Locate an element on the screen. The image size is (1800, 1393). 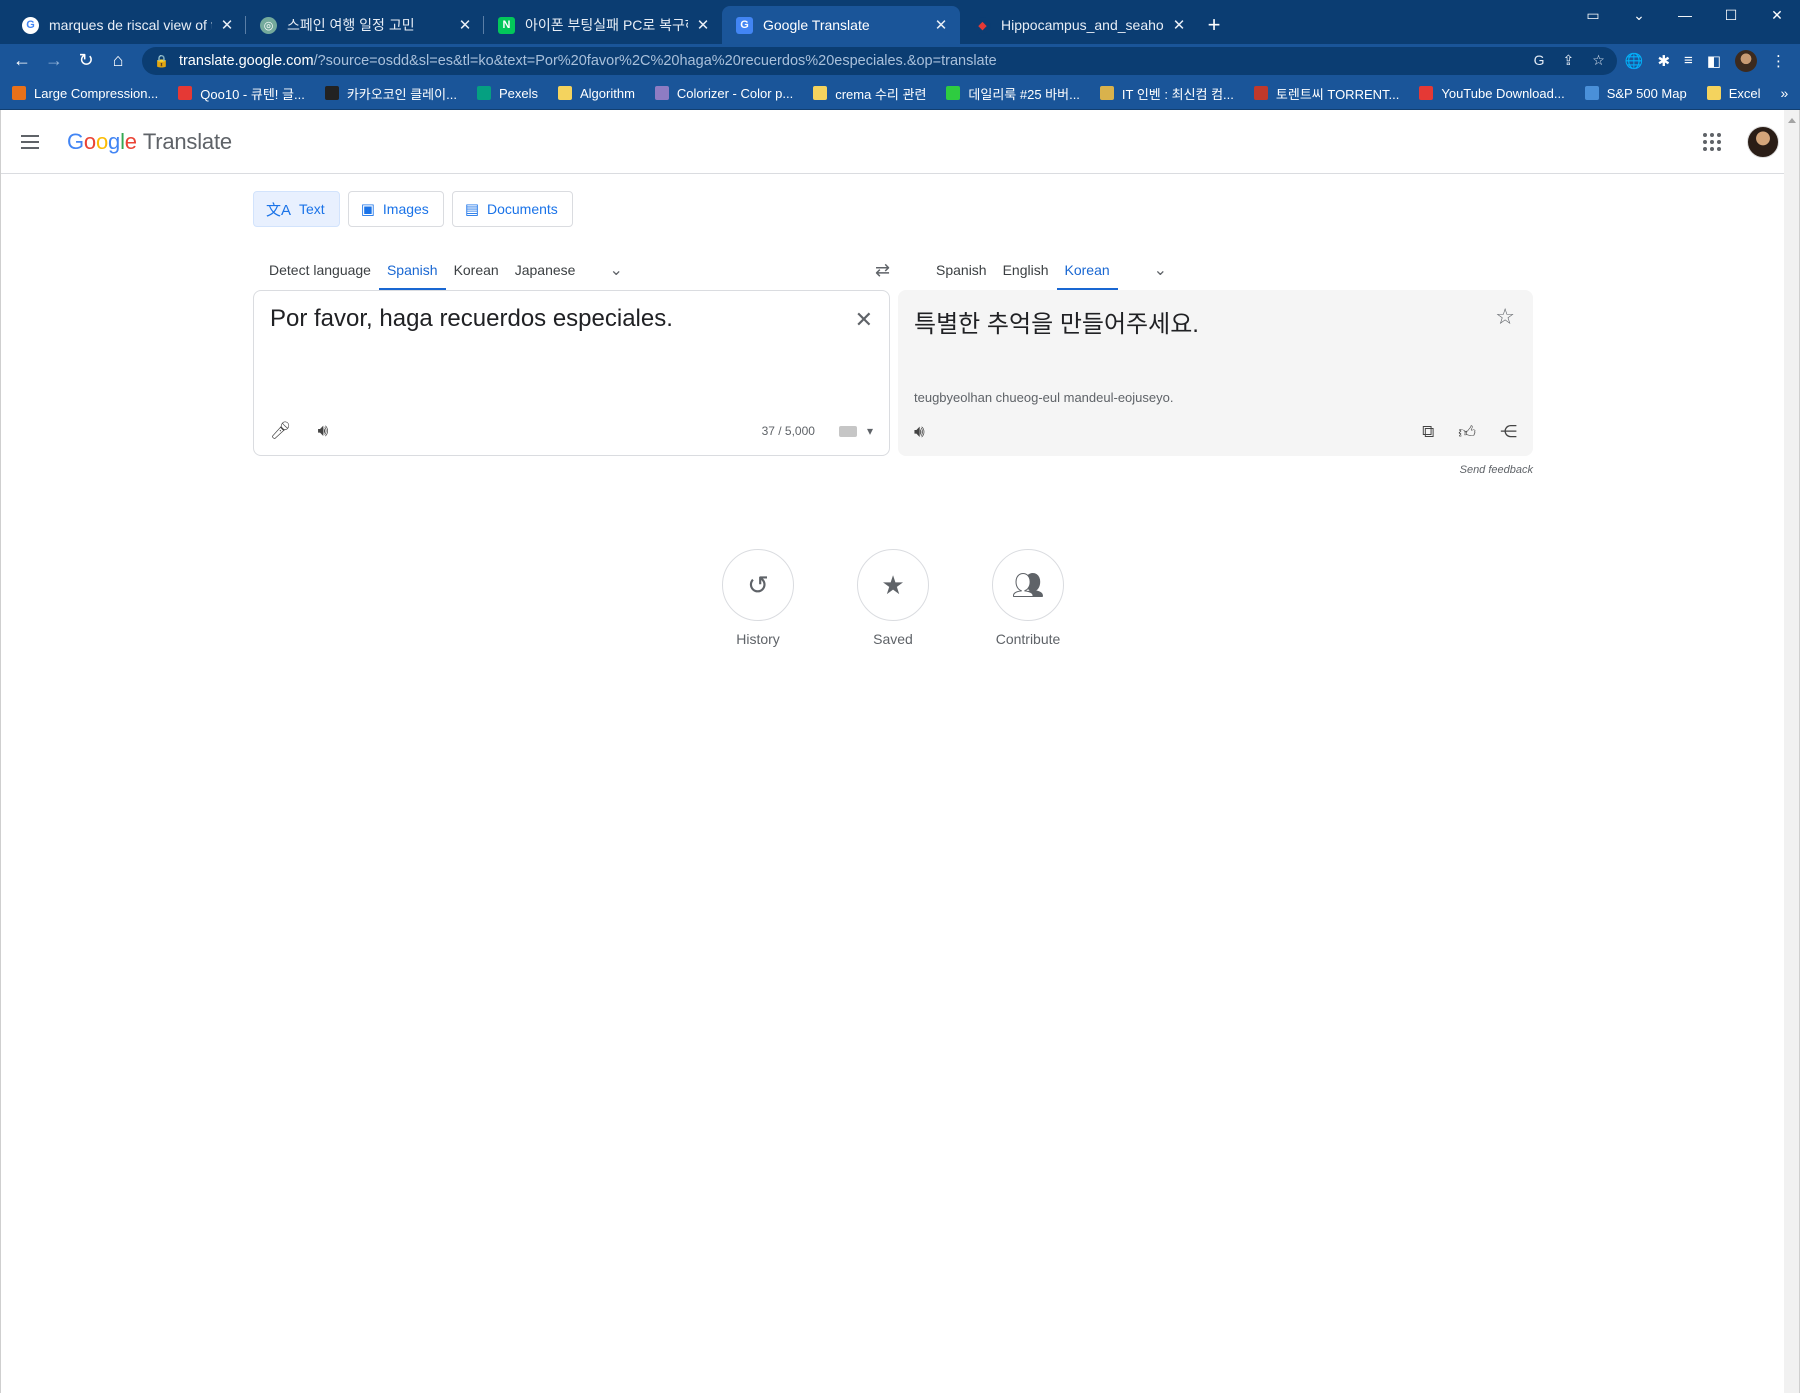
new-tab-button: + is located at coordinates (1214, 25).